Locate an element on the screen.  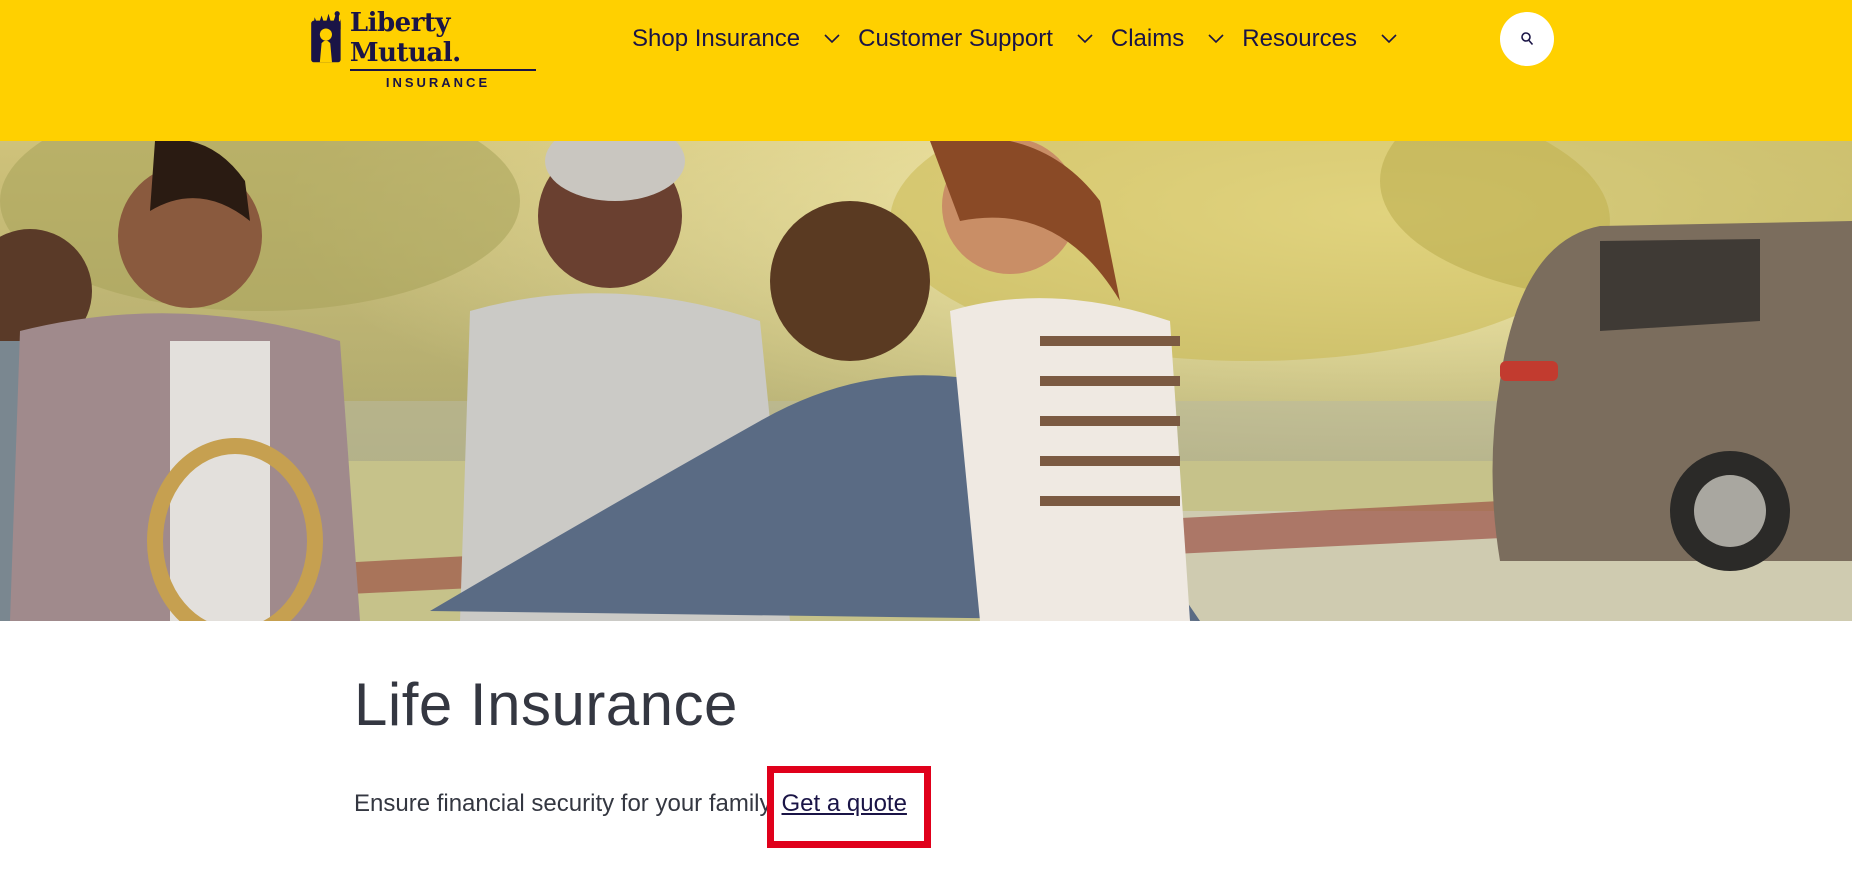
brand-underline is located at coordinates (442, 70).